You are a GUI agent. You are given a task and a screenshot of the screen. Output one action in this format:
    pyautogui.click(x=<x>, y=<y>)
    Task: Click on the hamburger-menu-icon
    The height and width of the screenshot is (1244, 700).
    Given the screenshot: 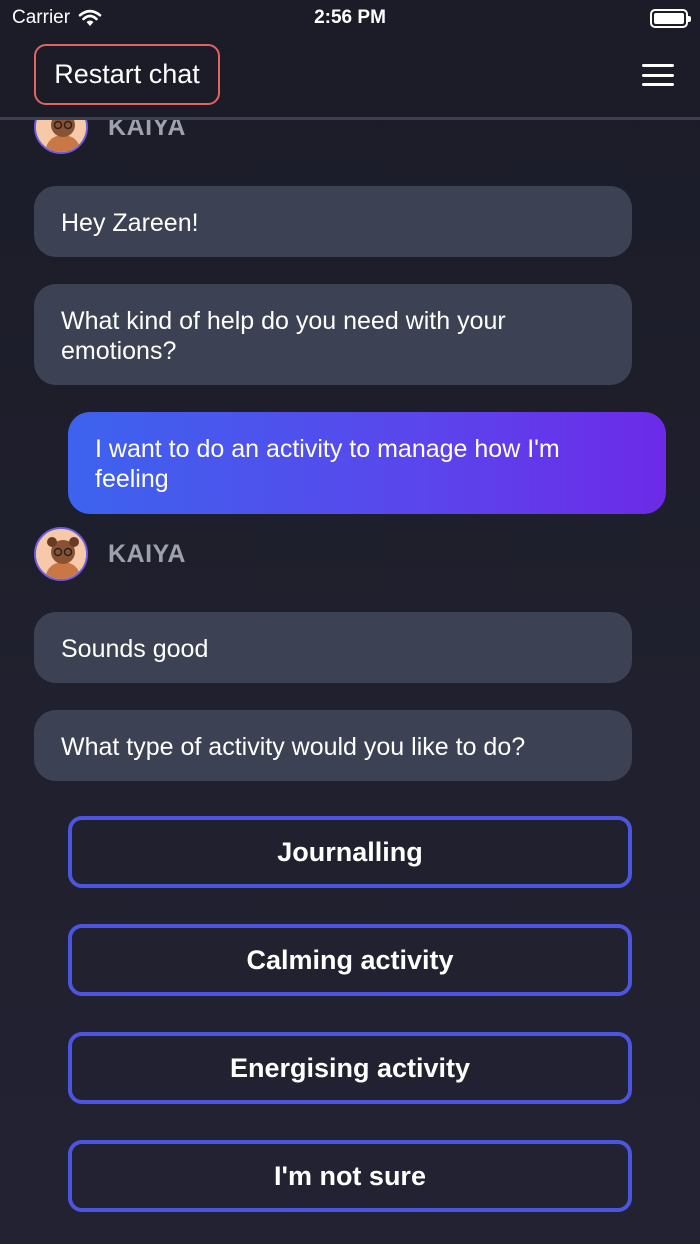 What is the action you would take?
    pyautogui.click(x=658, y=75)
    